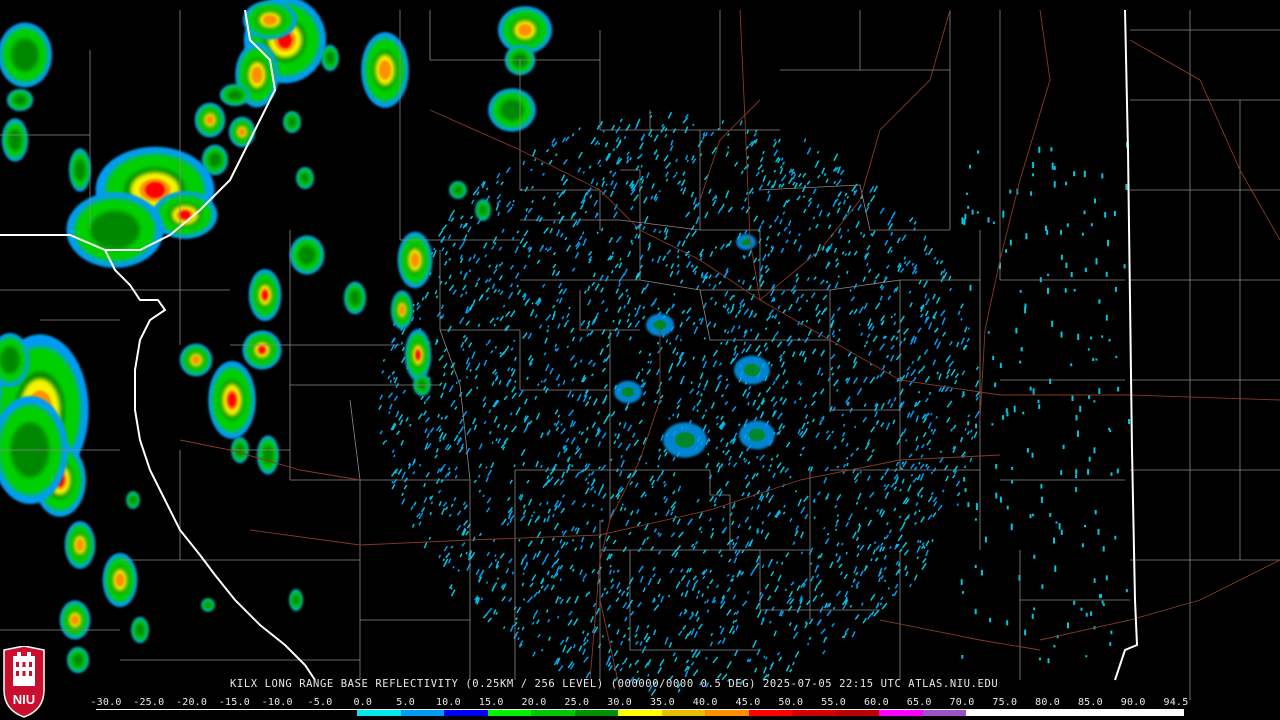 The image size is (1280, 720). What do you see at coordinates (262, 350) in the screenshot?
I see `storm-cell-max` at bounding box center [262, 350].